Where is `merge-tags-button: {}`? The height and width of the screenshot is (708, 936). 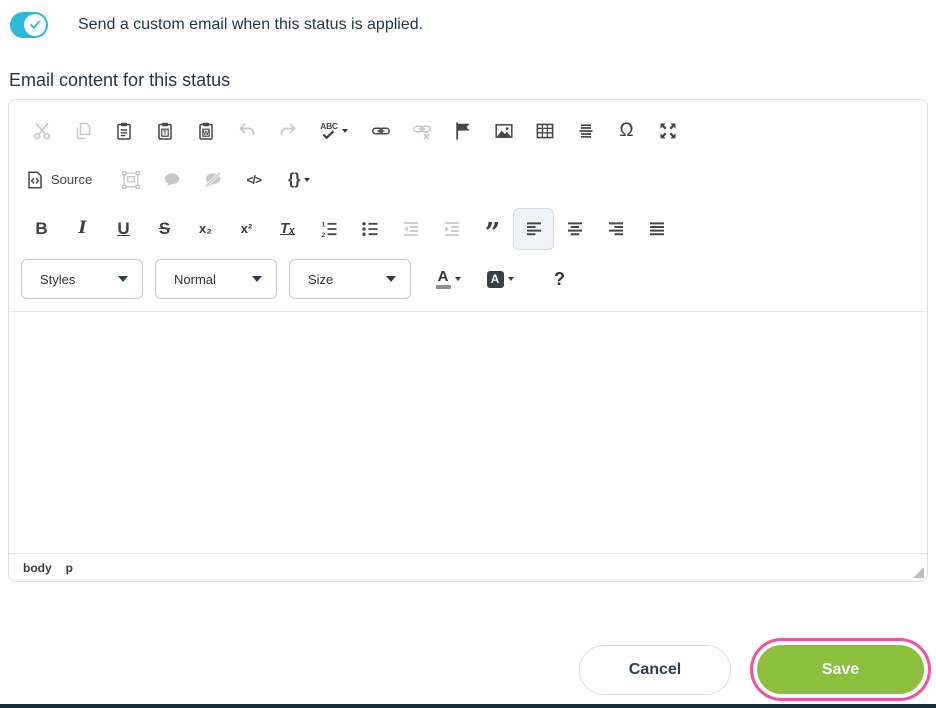 merge-tags-button: {} is located at coordinates (299, 180).